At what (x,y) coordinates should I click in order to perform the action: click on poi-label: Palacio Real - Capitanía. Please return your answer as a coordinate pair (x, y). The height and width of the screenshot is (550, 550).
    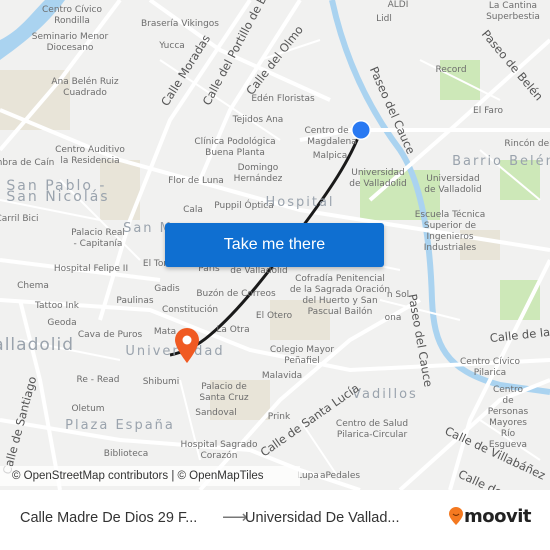
    Looking at the image, I should click on (98, 238).